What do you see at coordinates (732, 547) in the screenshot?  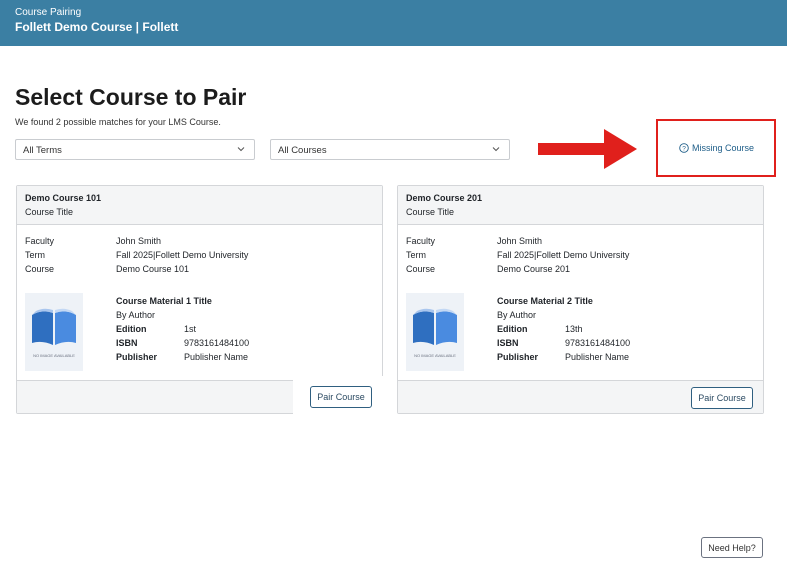 I see `need-help-button: Need Help?` at bounding box center [732, 547].